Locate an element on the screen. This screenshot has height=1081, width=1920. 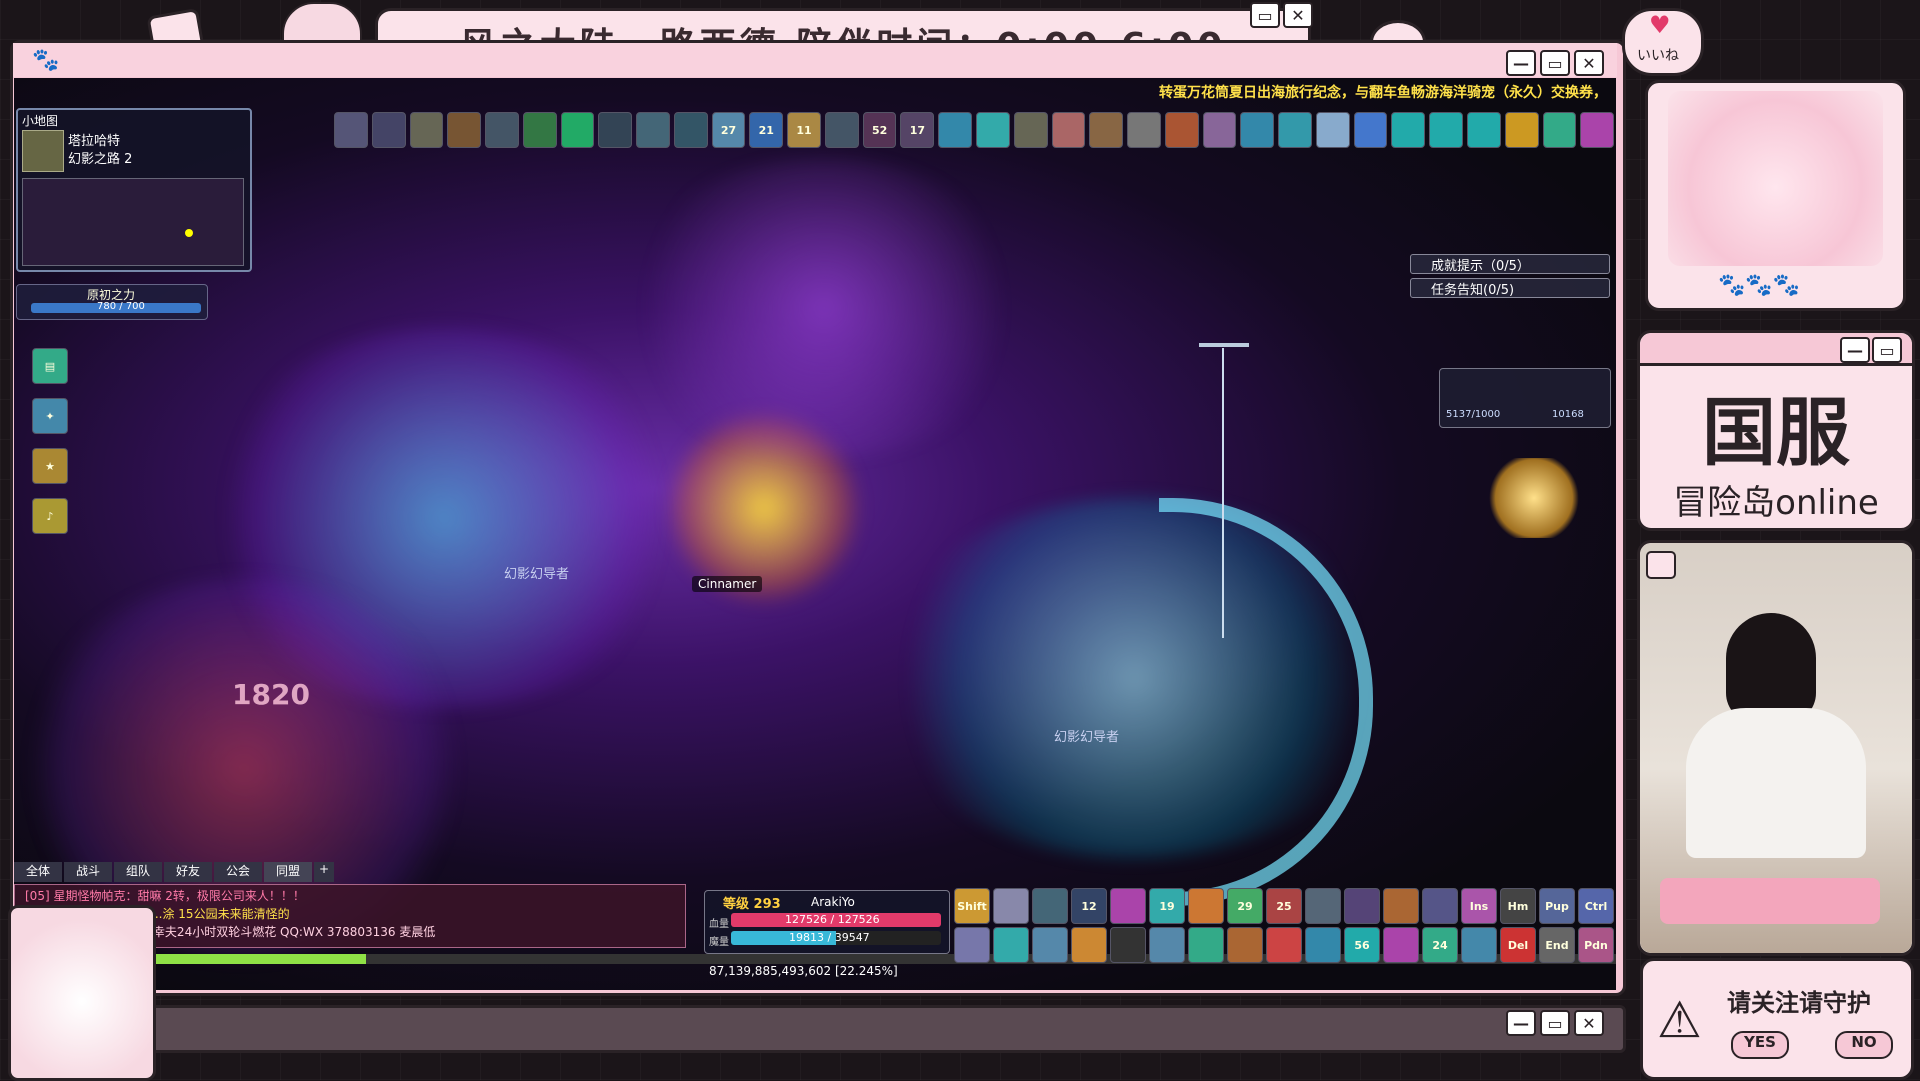
quest-book-icon: ▤ is located at coordinates (50, 366).